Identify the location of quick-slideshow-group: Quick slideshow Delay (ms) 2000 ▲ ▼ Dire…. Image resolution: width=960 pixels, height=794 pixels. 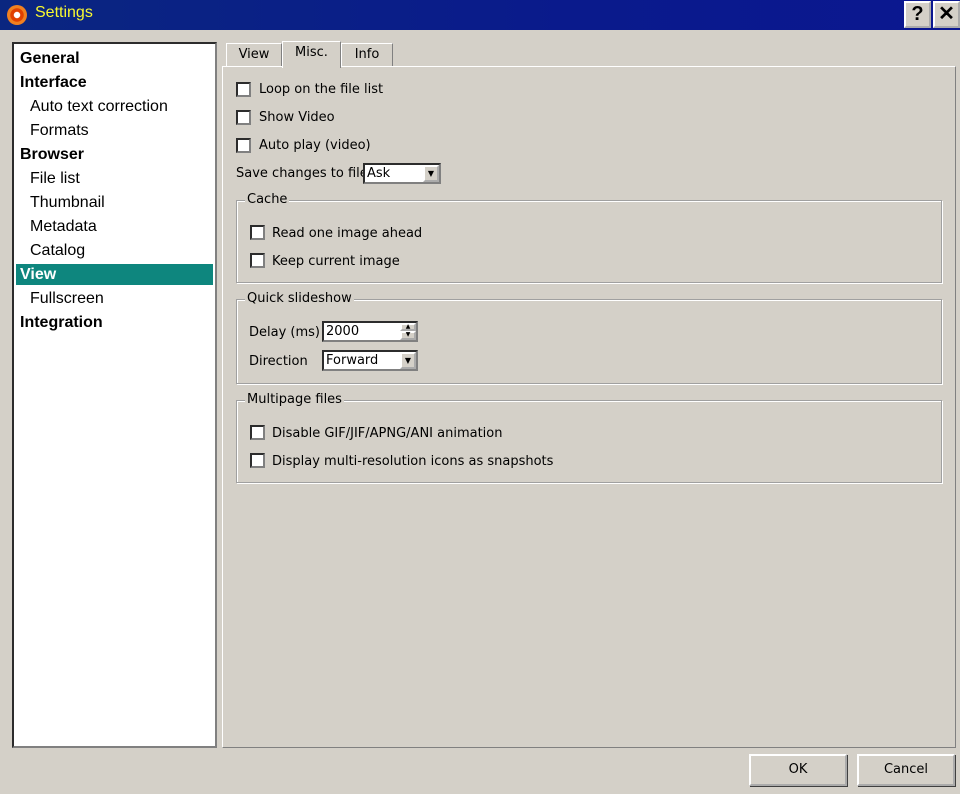
(589, 337).